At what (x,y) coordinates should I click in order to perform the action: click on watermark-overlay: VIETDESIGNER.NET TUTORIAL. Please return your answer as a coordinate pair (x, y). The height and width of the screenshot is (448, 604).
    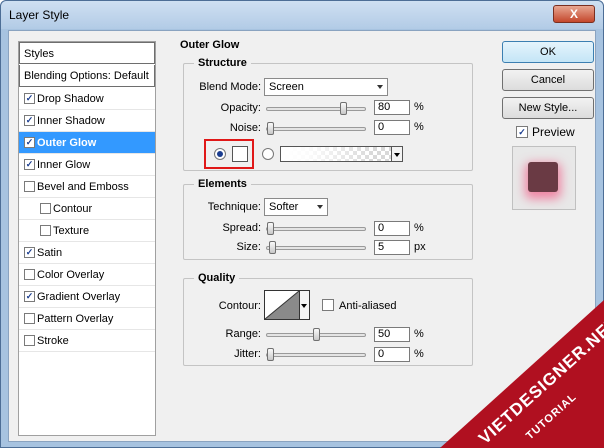
    Looking at the image, I should click on (522, 374).